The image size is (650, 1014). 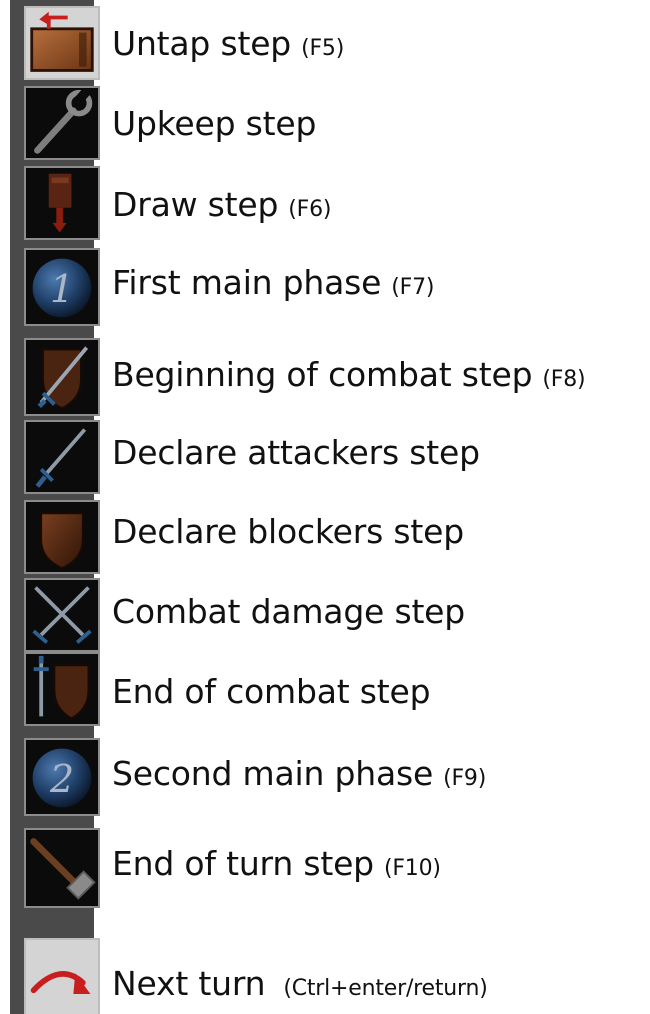 I want to click on next-turn-shortcut: (Ctrl+enter/return), so click(x=385, y=988).